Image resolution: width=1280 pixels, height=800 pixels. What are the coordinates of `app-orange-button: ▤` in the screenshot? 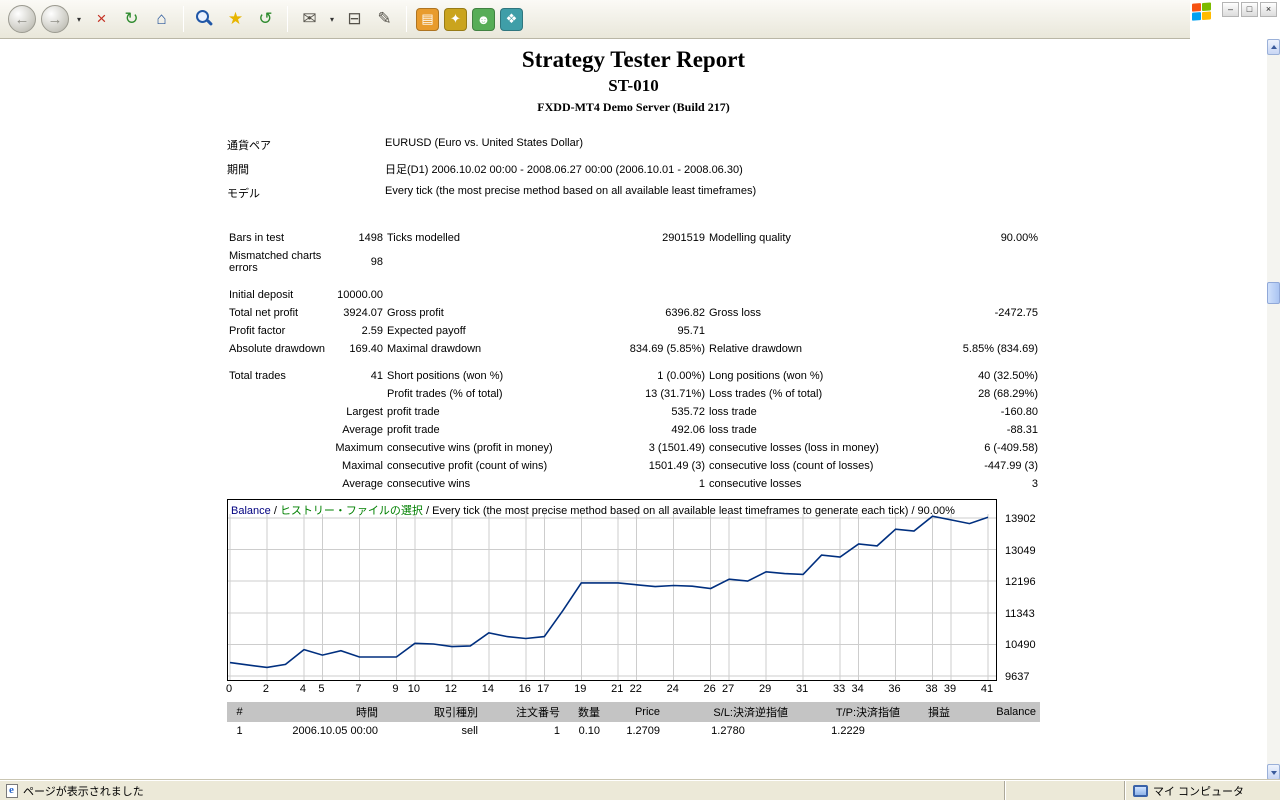 It's located at (427, 19).